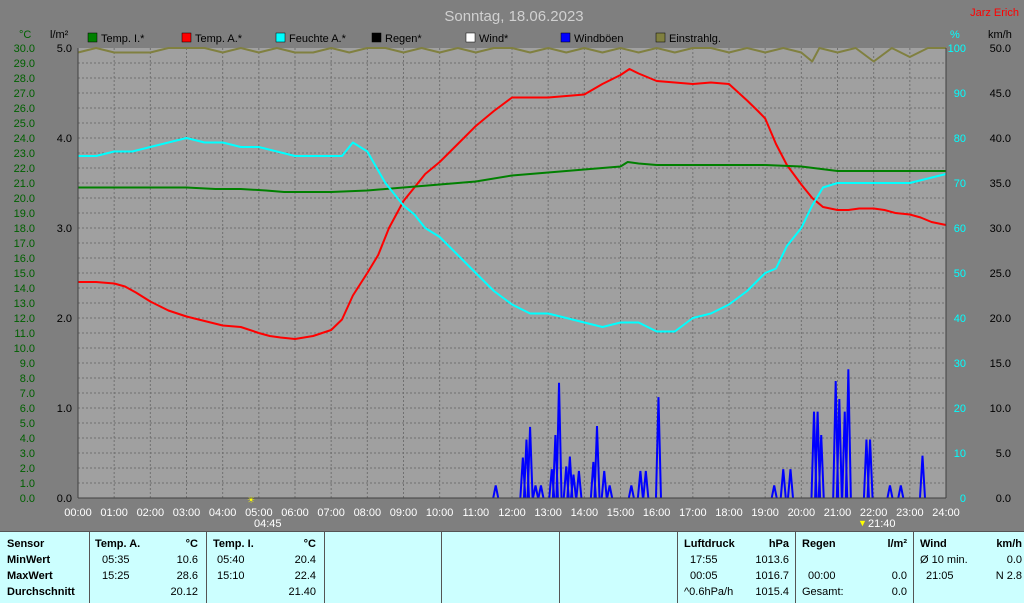 The width and height of the screenshot is (1024, 603). I want to click on rain-header: Regen, so click(819, 544).